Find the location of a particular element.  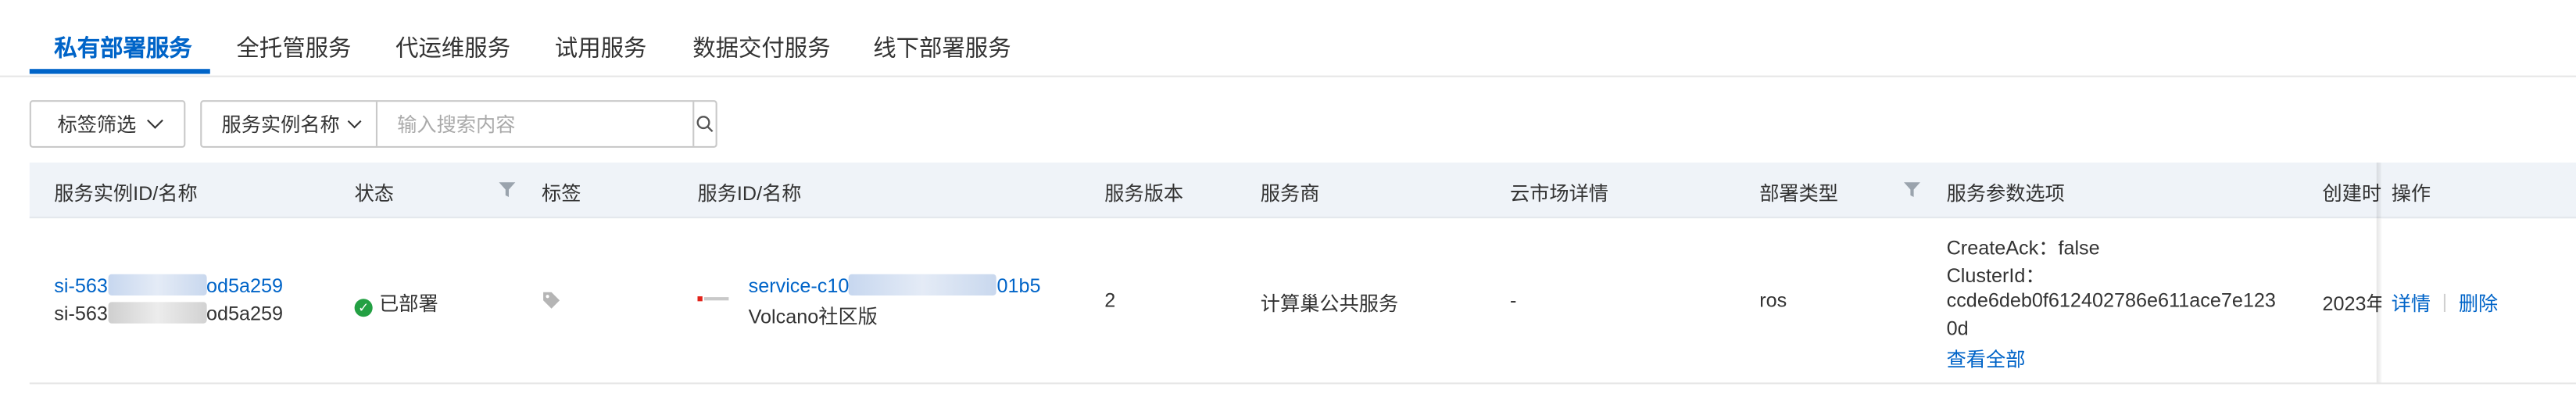

check-circle-icon: ✓ is located at coordinates (363, 308).